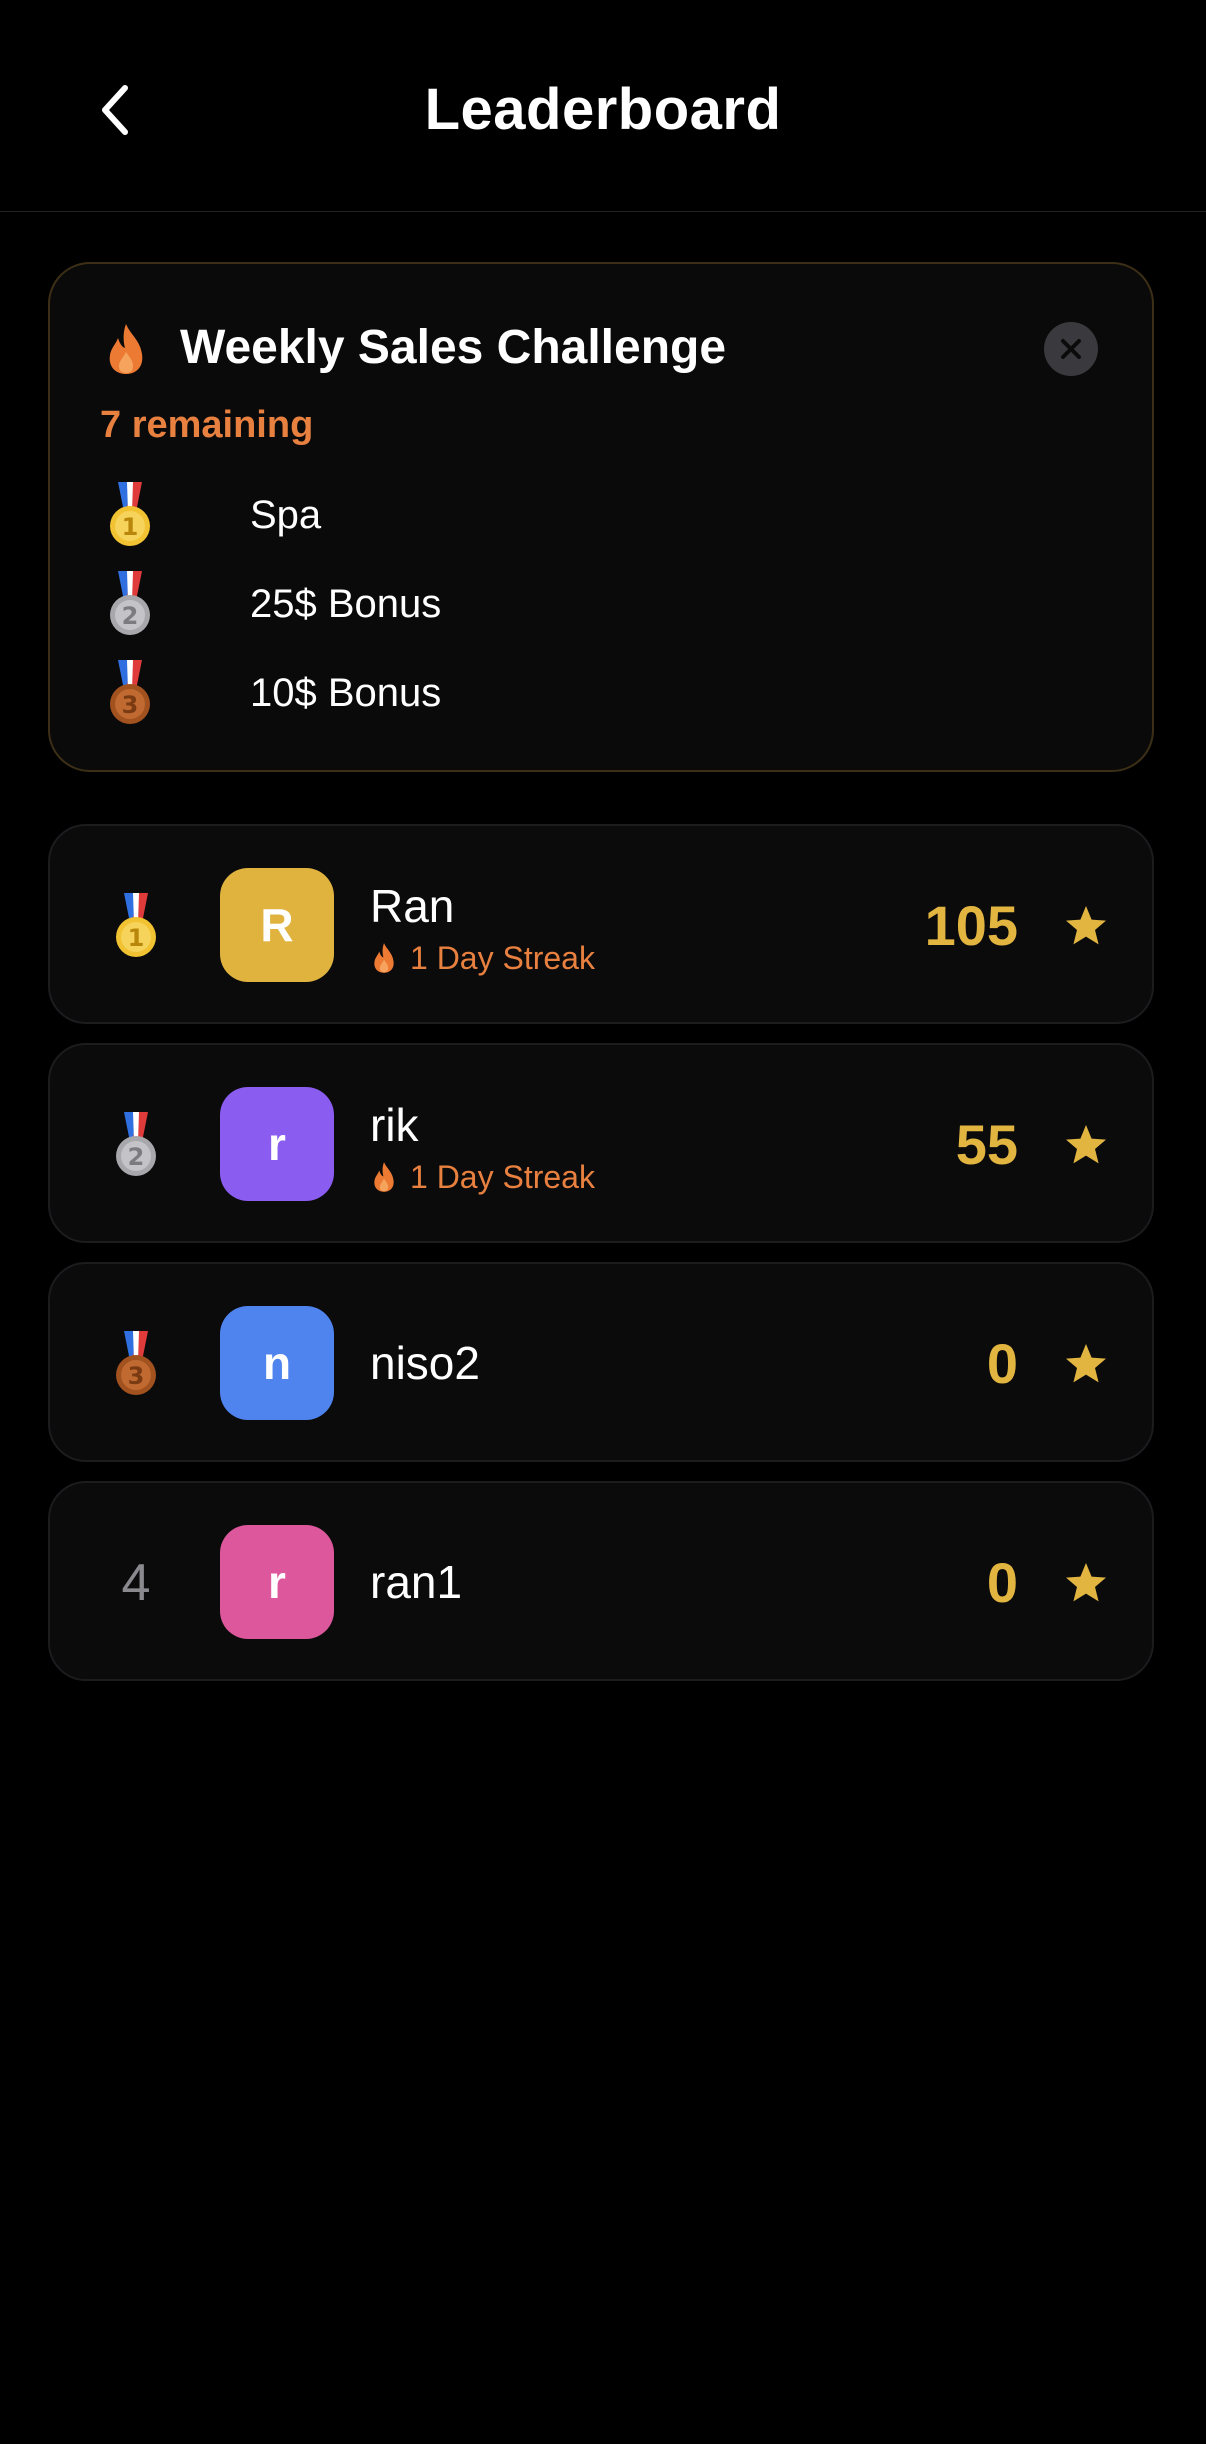 The image size is (1206, 2444). What do you see at coordinates (971, 925) in the screenshot?
I see `score: 105` at bounding box center [971, 925].